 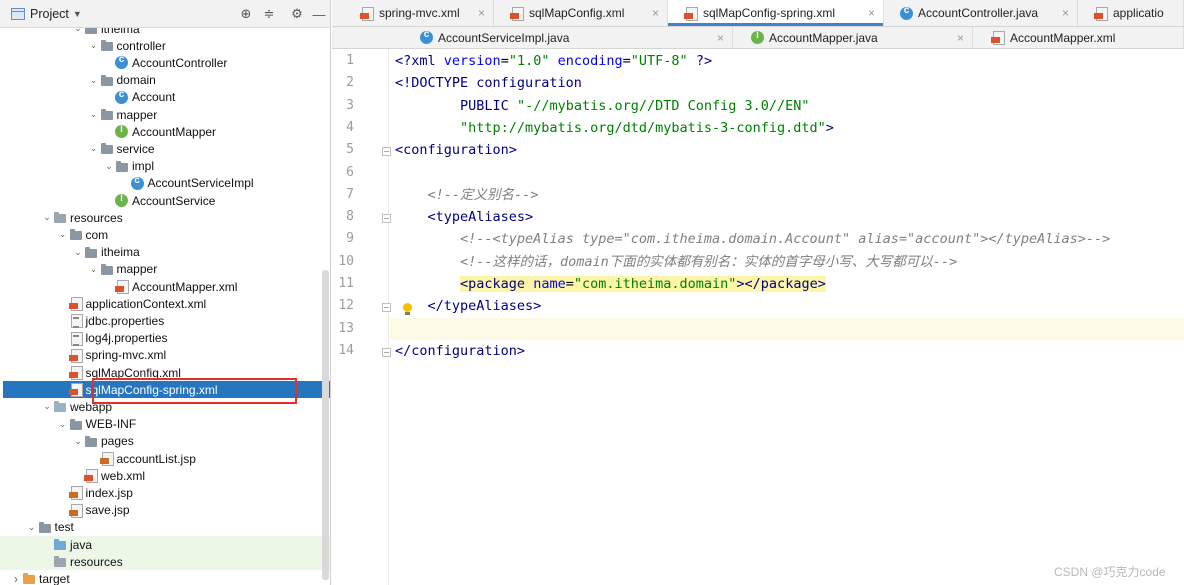 I want to click on tree-item: ⌄ test, so click(x=165, y=527).